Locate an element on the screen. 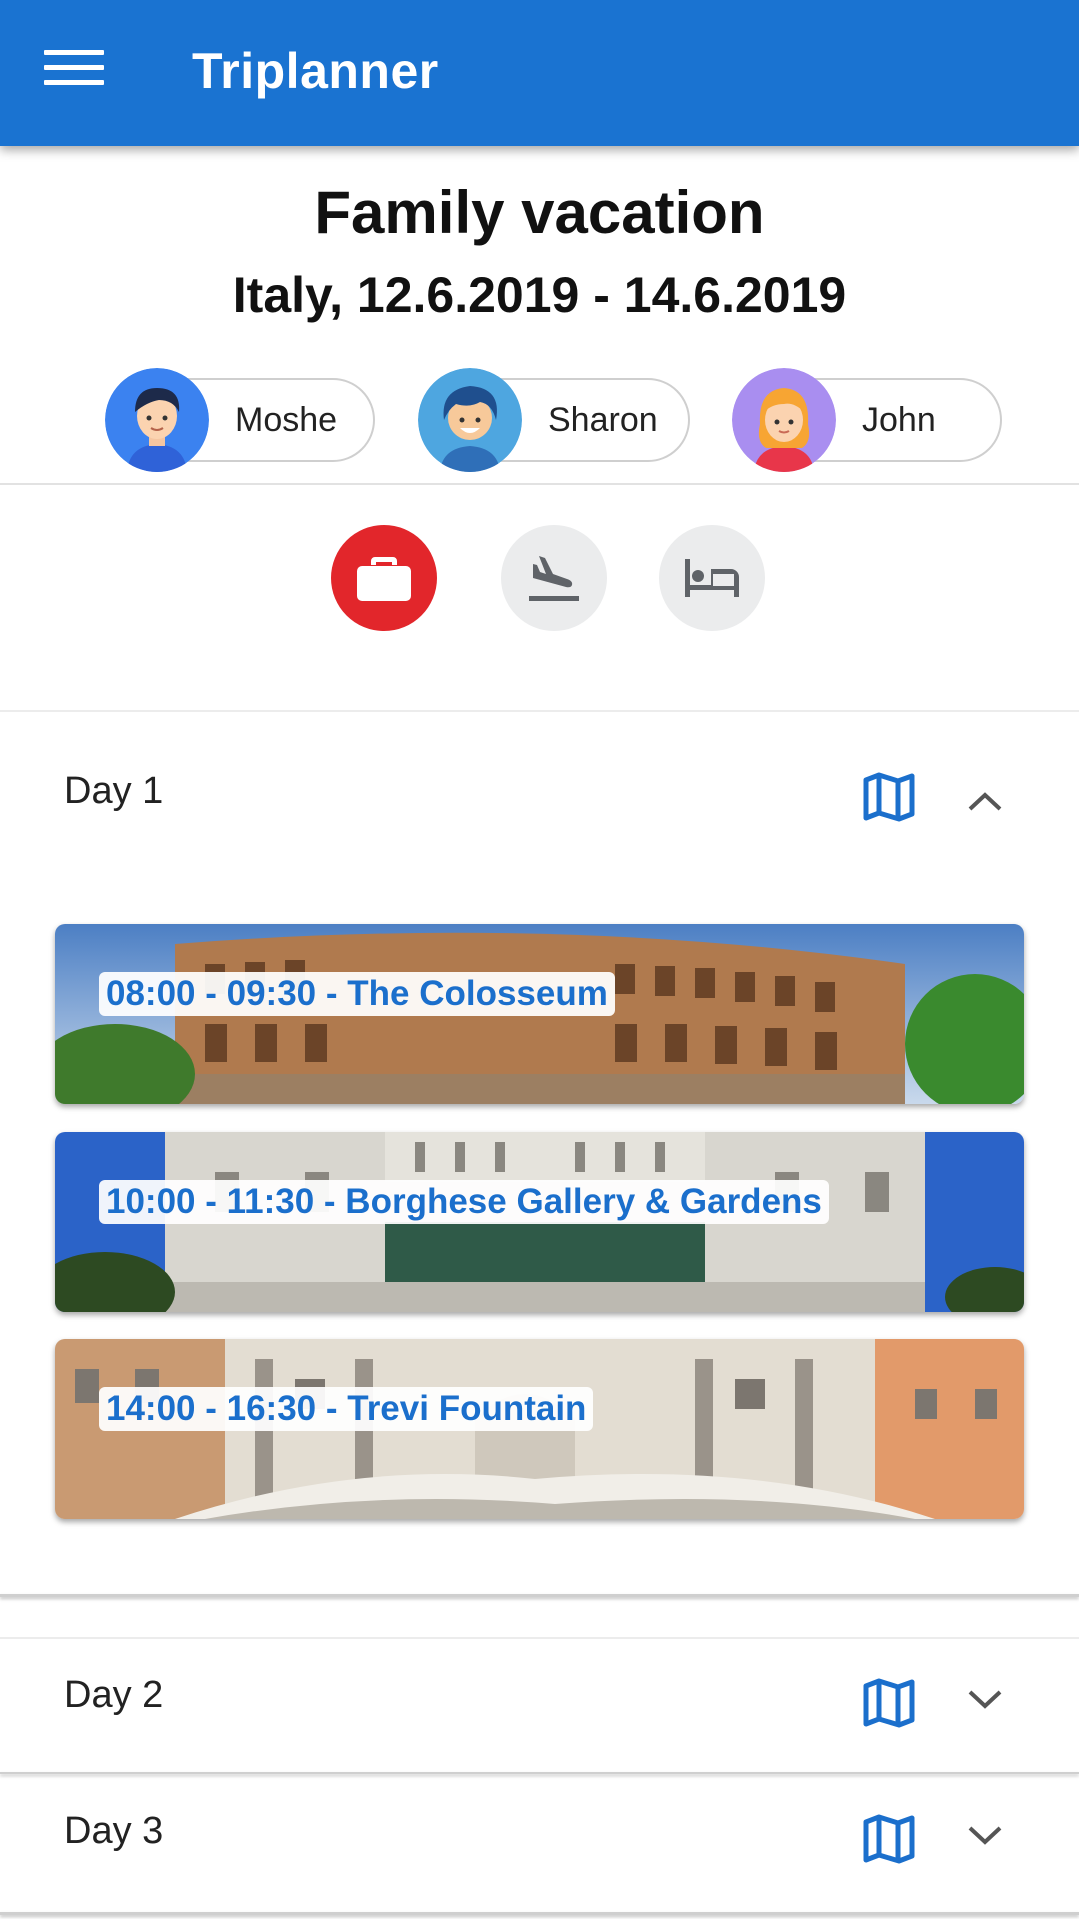  trip-title: Family vacation is located at coordinates (539, 212).